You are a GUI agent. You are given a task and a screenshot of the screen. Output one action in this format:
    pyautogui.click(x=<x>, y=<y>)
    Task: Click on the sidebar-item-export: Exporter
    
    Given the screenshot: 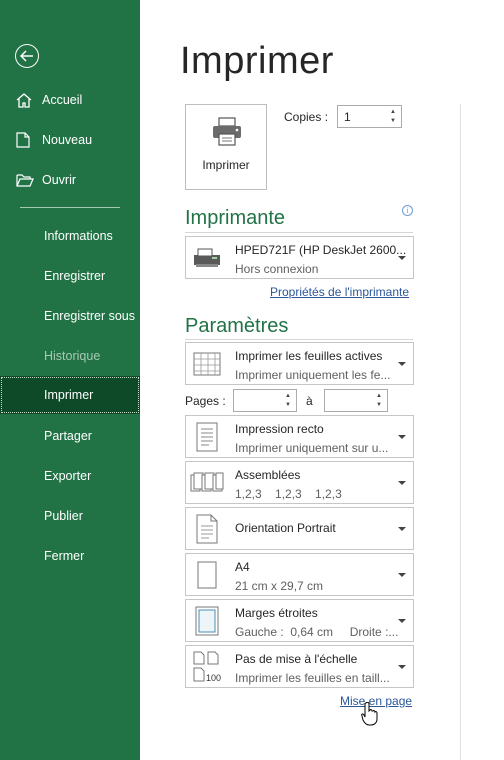 What is the action you would take?
    pyautogui.click(x=70, y=476)
    